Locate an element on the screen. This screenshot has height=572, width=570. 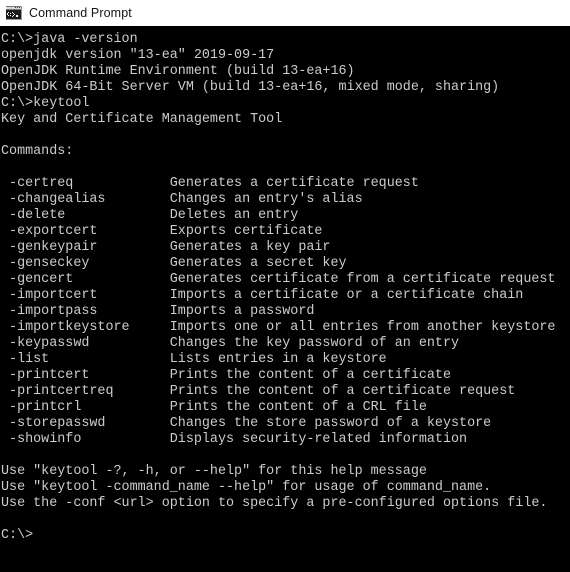
window-titlebar: Command Prompt is located at coordinates (285, 13).